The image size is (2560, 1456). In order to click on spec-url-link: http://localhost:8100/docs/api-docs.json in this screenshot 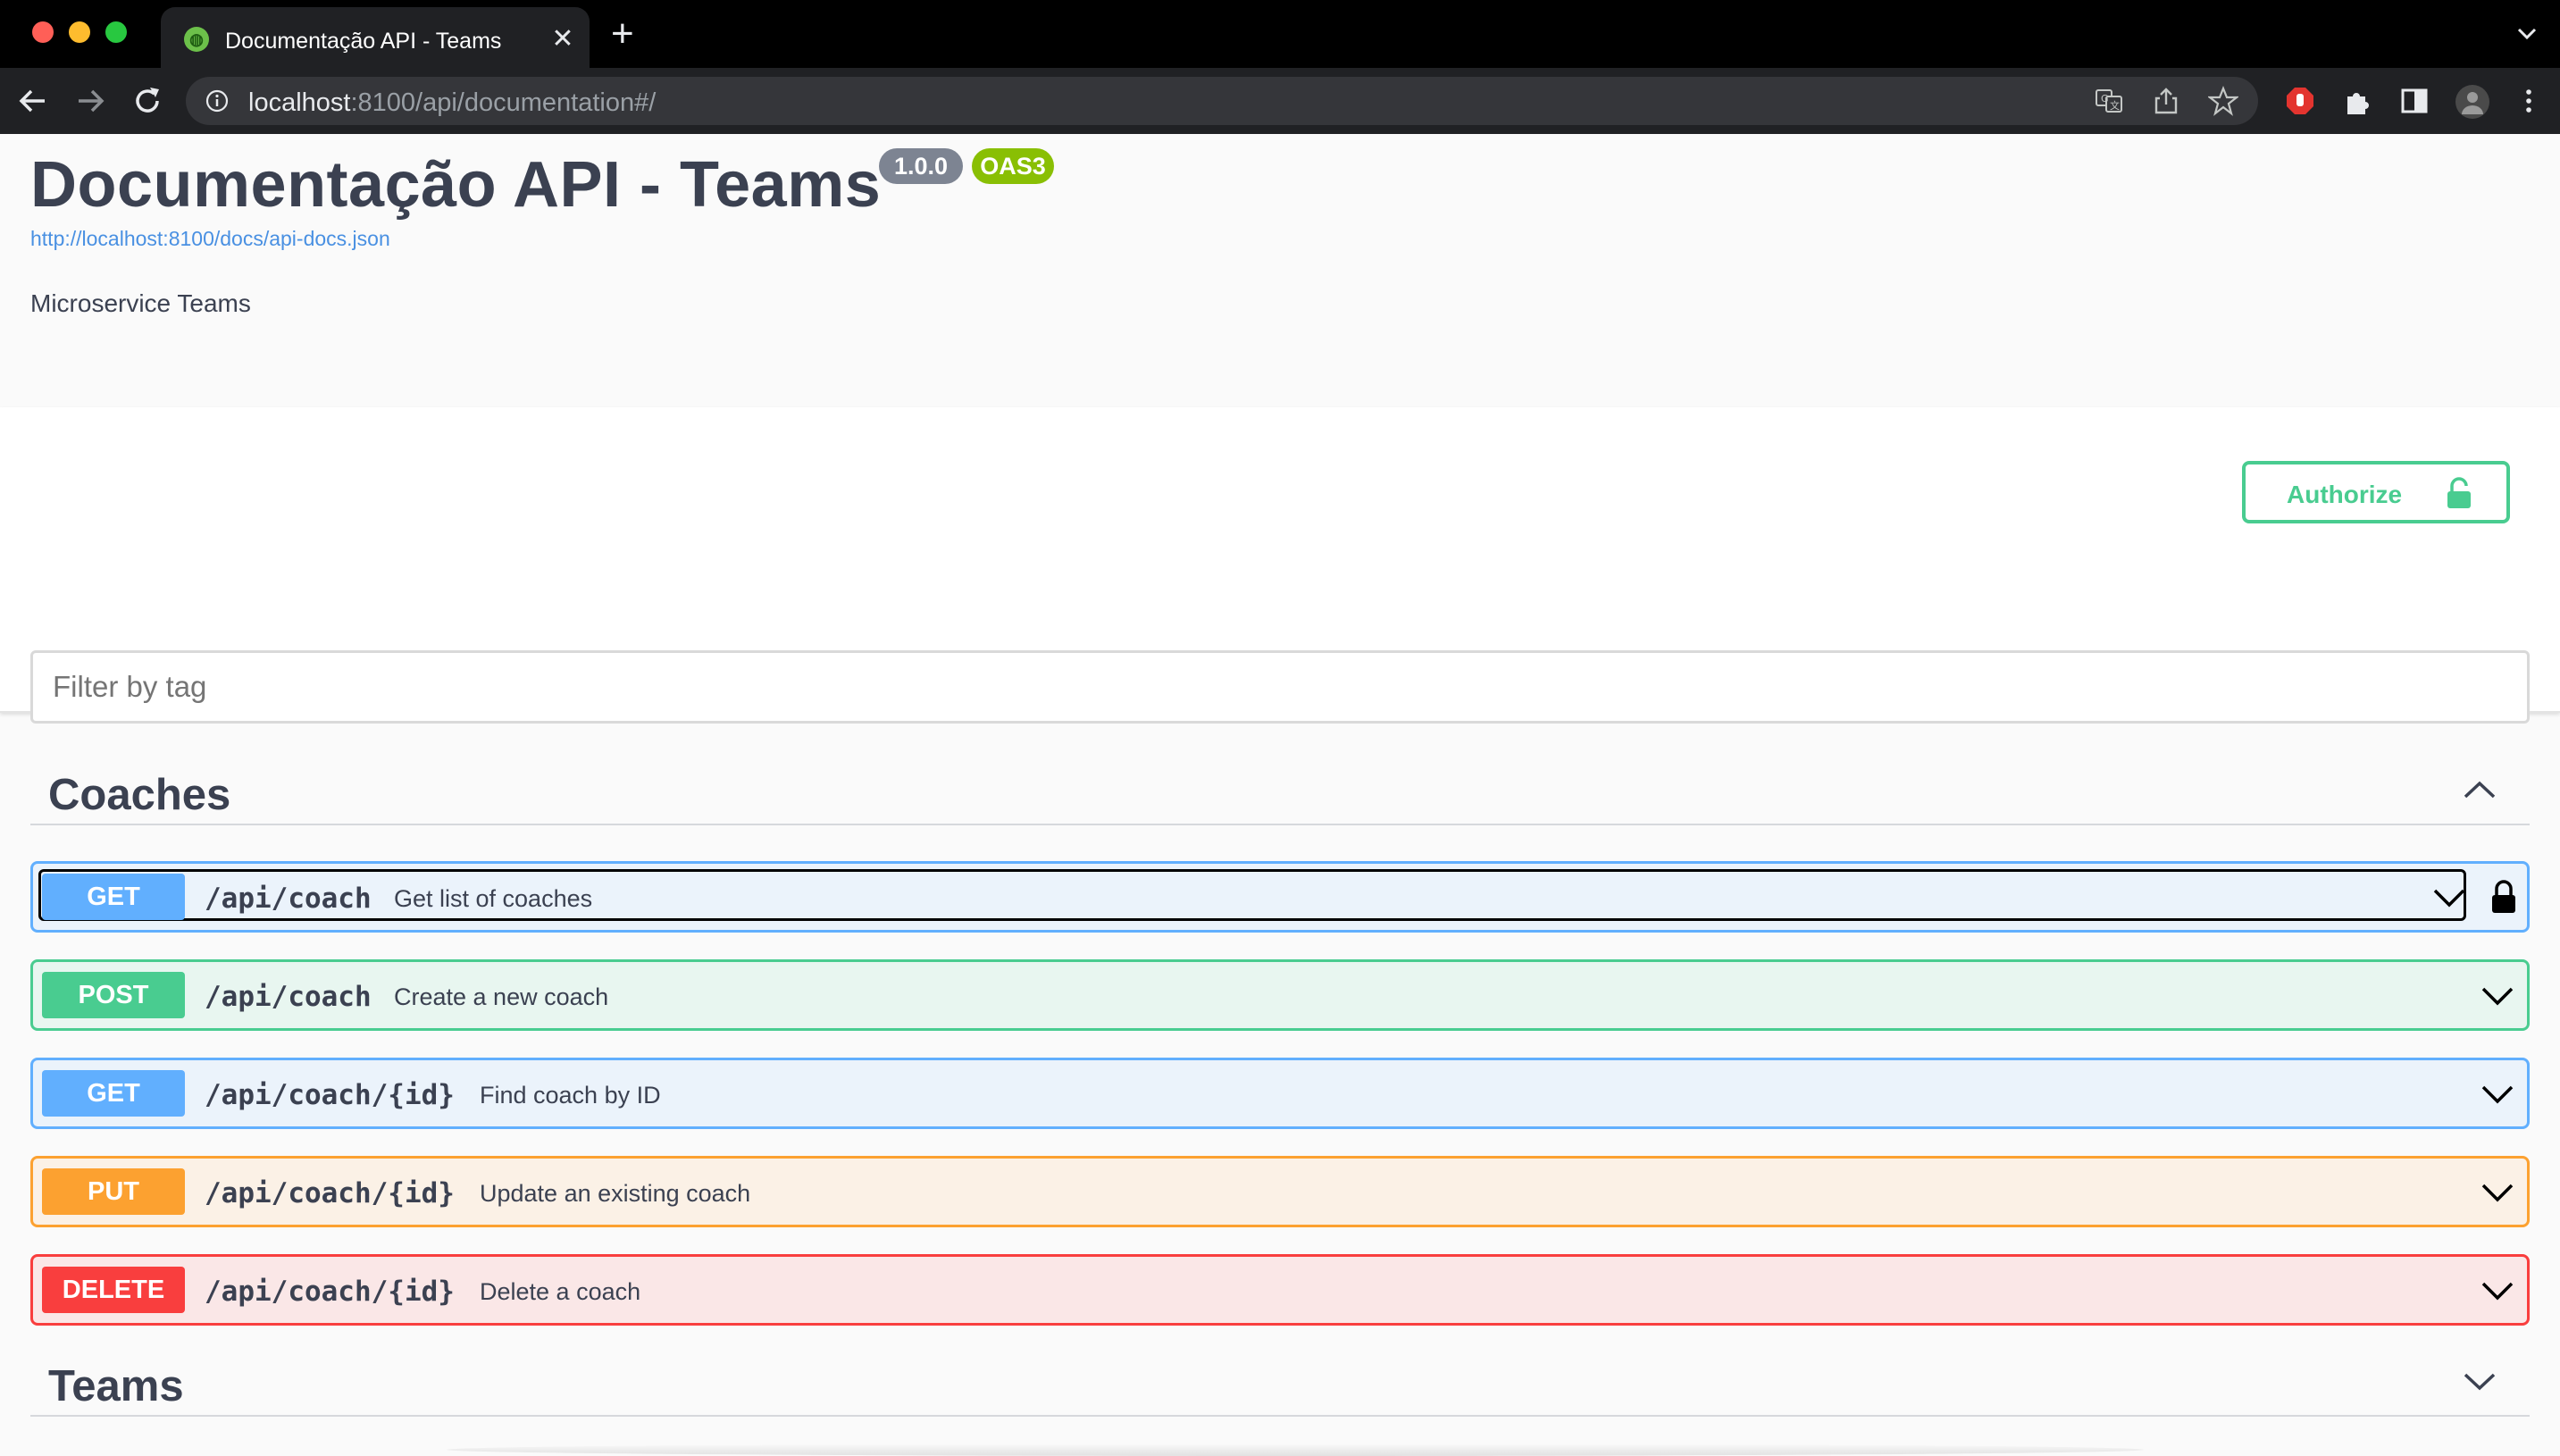, I will do `click(210, 239)`.